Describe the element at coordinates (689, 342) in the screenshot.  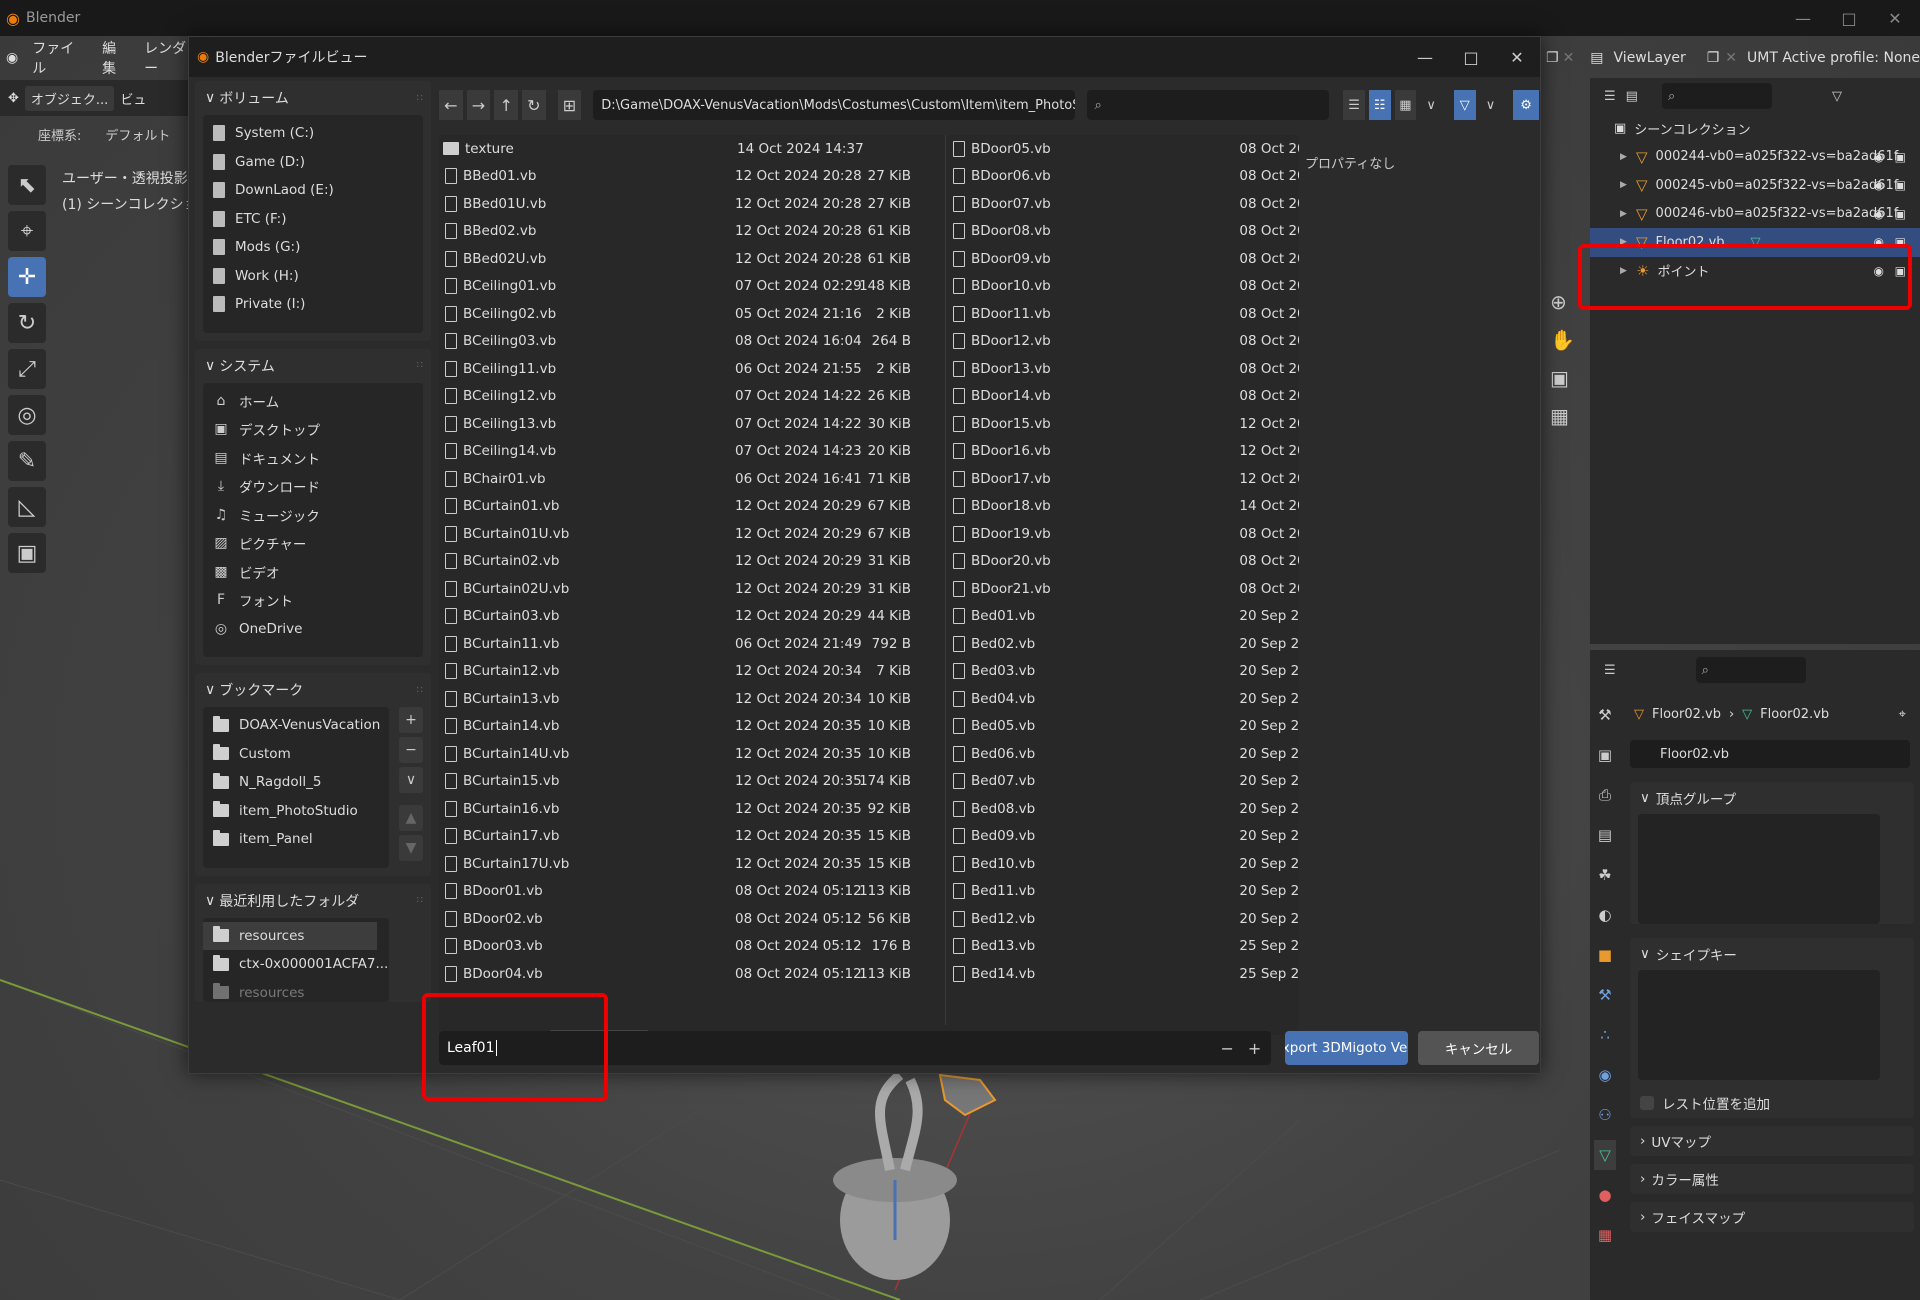
I see `file-row: BCeiling03.vb 08 Oct 2024 16:04 264 B` at that location.